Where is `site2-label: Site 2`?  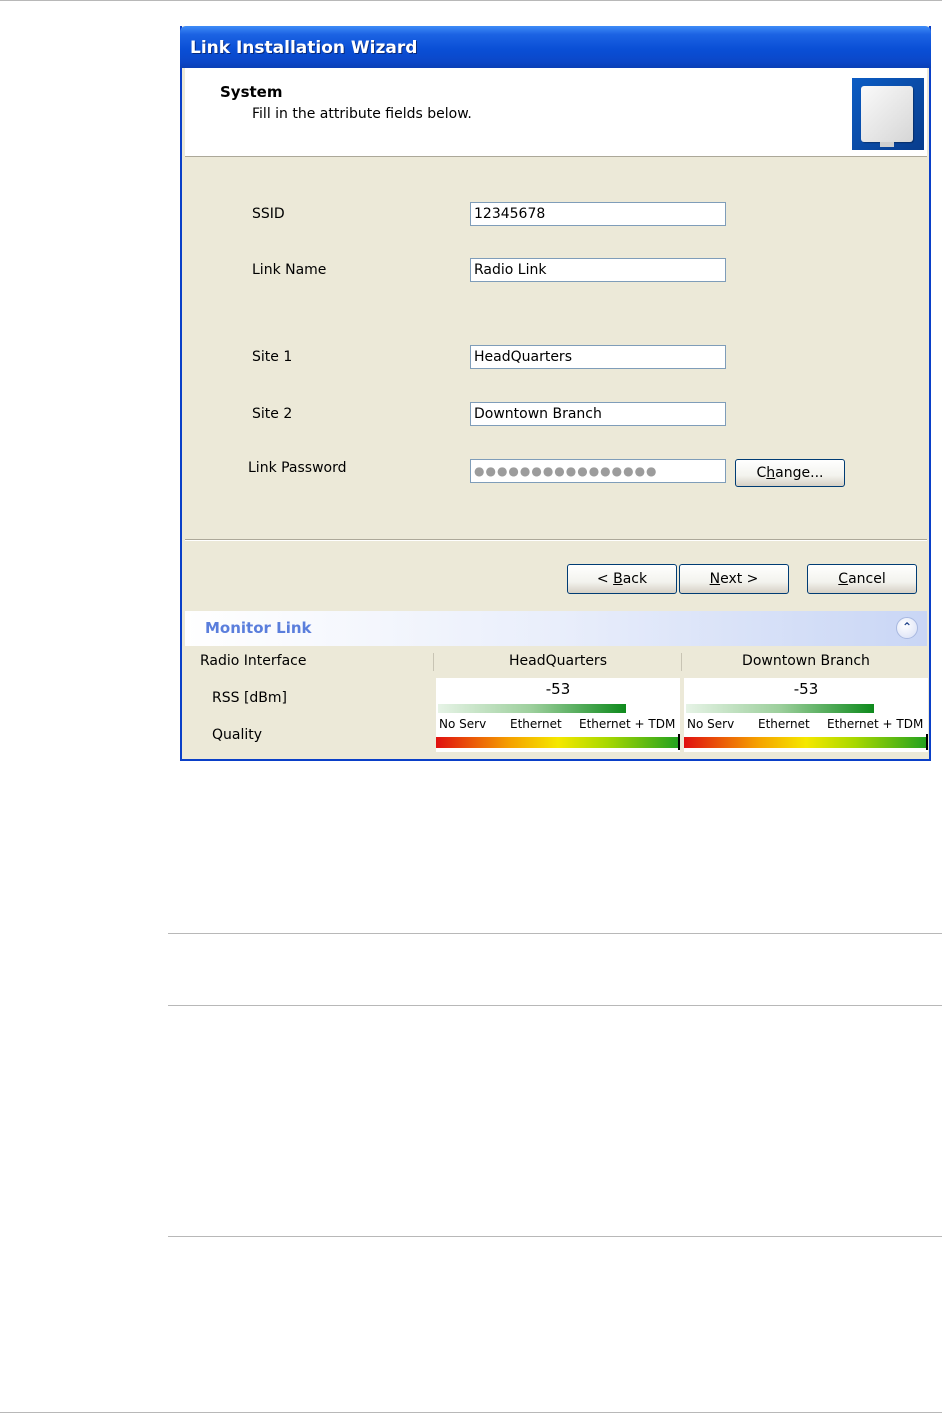
site2-label: Site 2 is located at coordinates (272, 414).